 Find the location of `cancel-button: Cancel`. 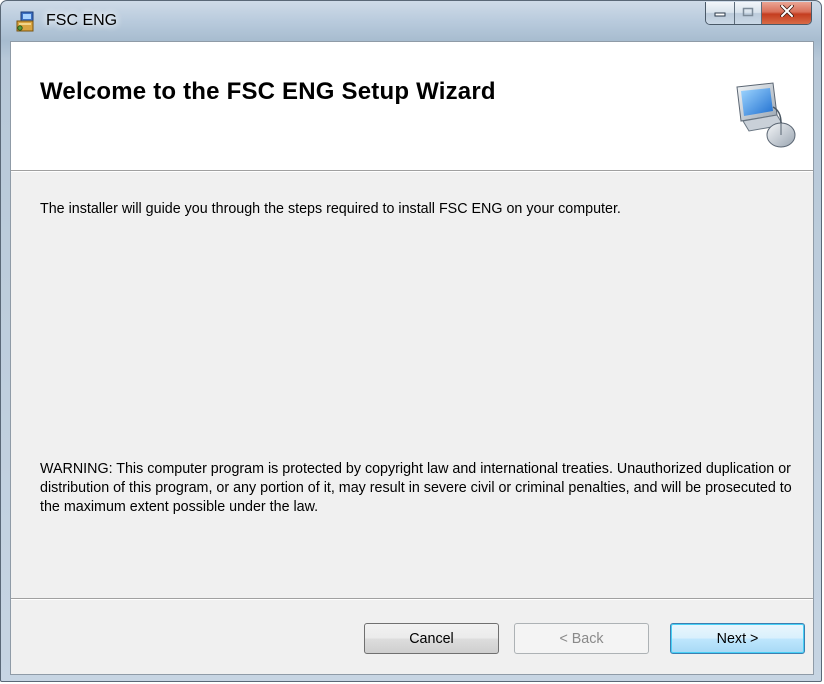

cancel-button: Cancel is located at coordinates (431, 638).